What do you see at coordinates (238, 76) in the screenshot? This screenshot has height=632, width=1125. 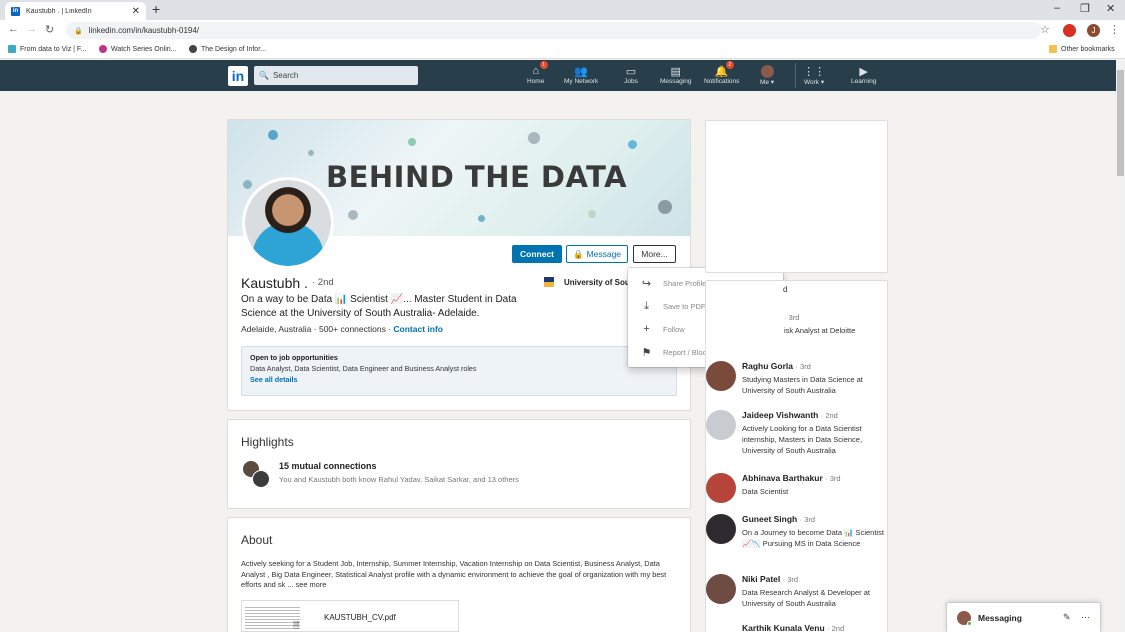 I see `linkedin-logo-icon: in` at bounding box center [238, 76].